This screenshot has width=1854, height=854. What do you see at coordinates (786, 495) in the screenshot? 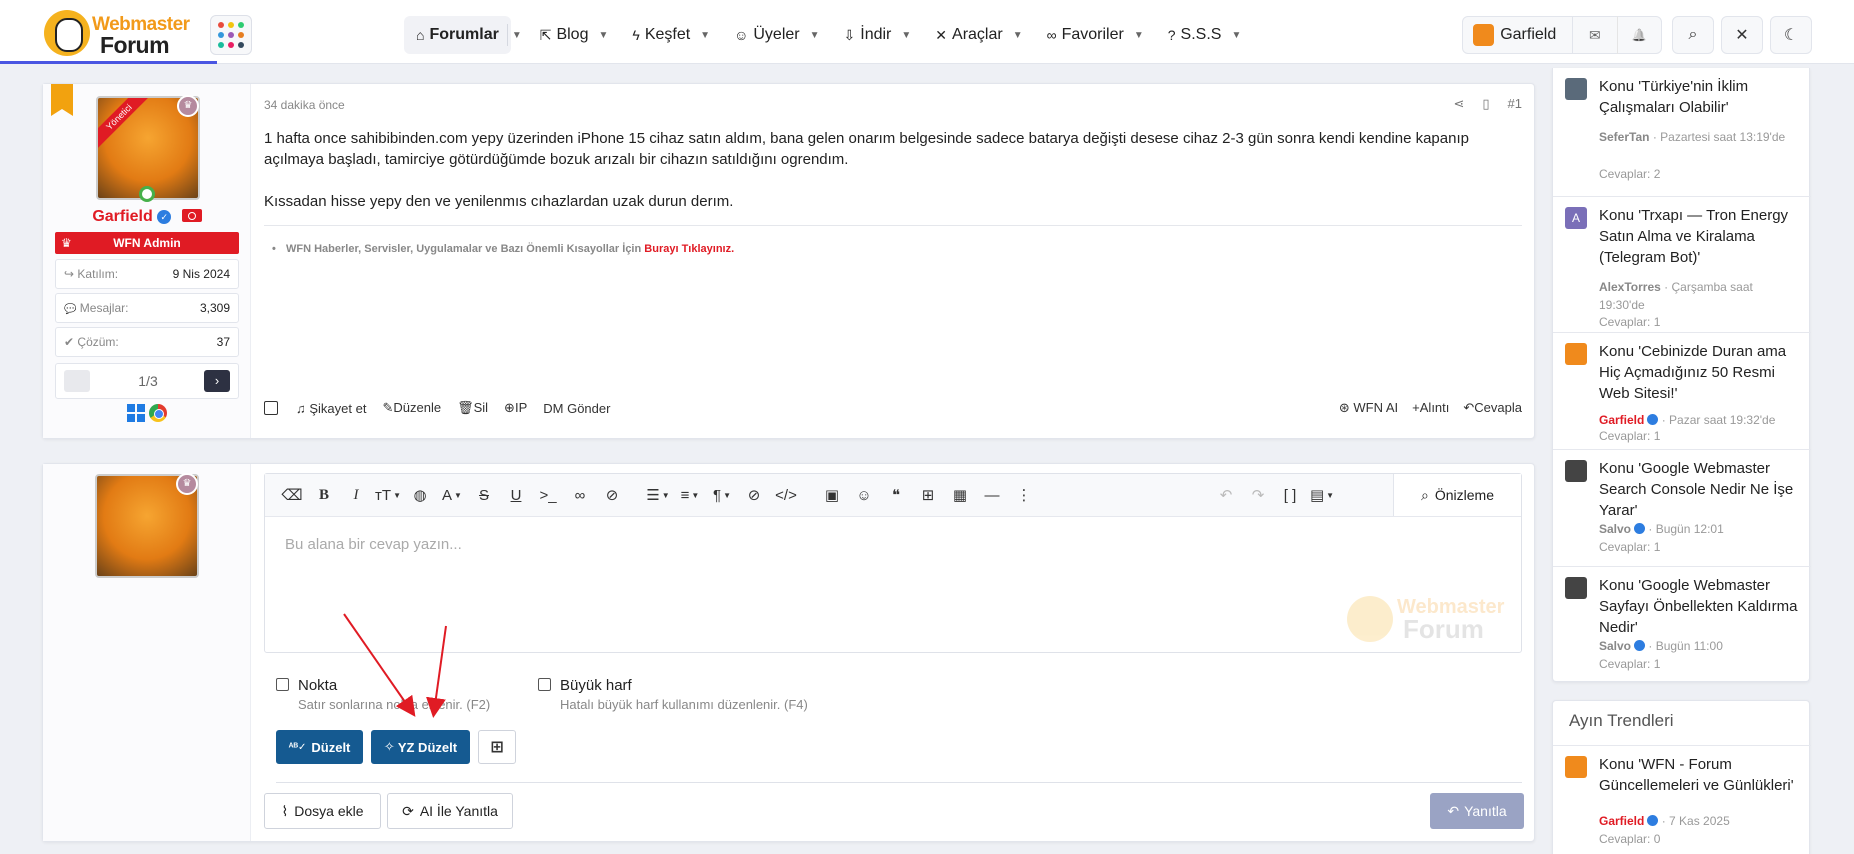
I see `code-icon: </>` at bounding box center [786, 495].